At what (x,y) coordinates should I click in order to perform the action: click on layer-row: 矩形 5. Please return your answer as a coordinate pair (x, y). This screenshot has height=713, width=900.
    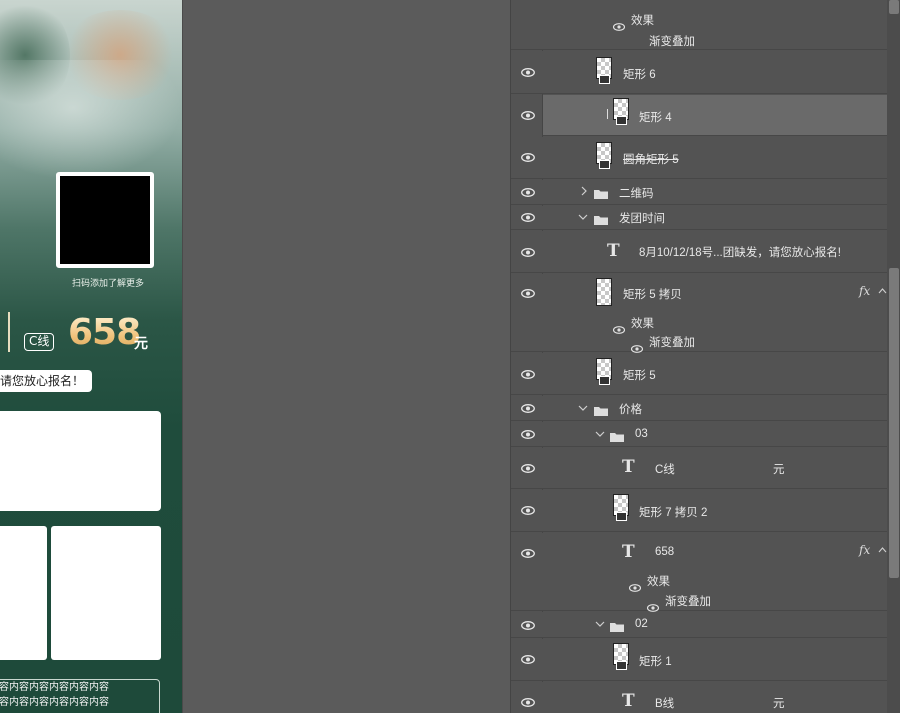
    Looking at the image, I should click on (699, 374).